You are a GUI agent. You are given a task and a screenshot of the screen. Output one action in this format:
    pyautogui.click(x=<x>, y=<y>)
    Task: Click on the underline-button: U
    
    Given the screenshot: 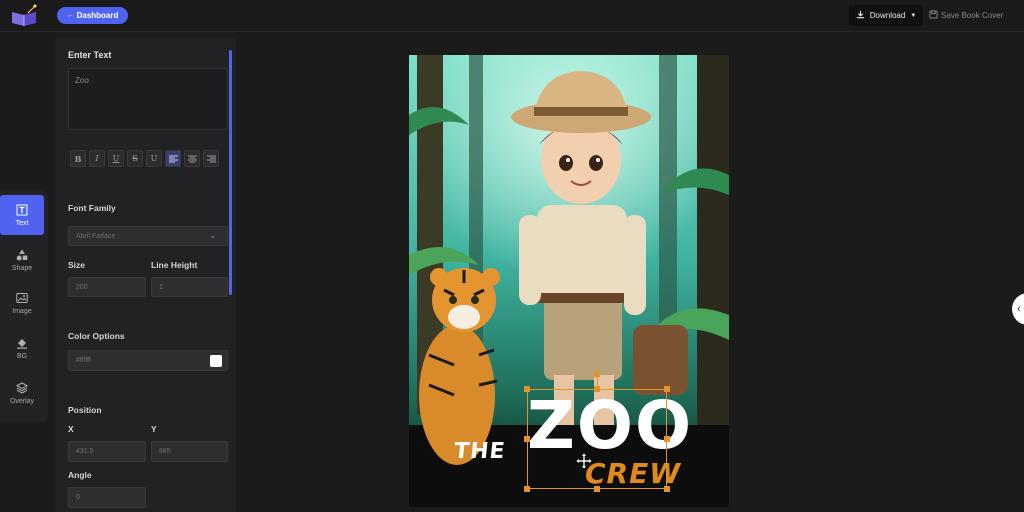 What is the action you would take?
    pyautogui.click(x=116, y=158)
    